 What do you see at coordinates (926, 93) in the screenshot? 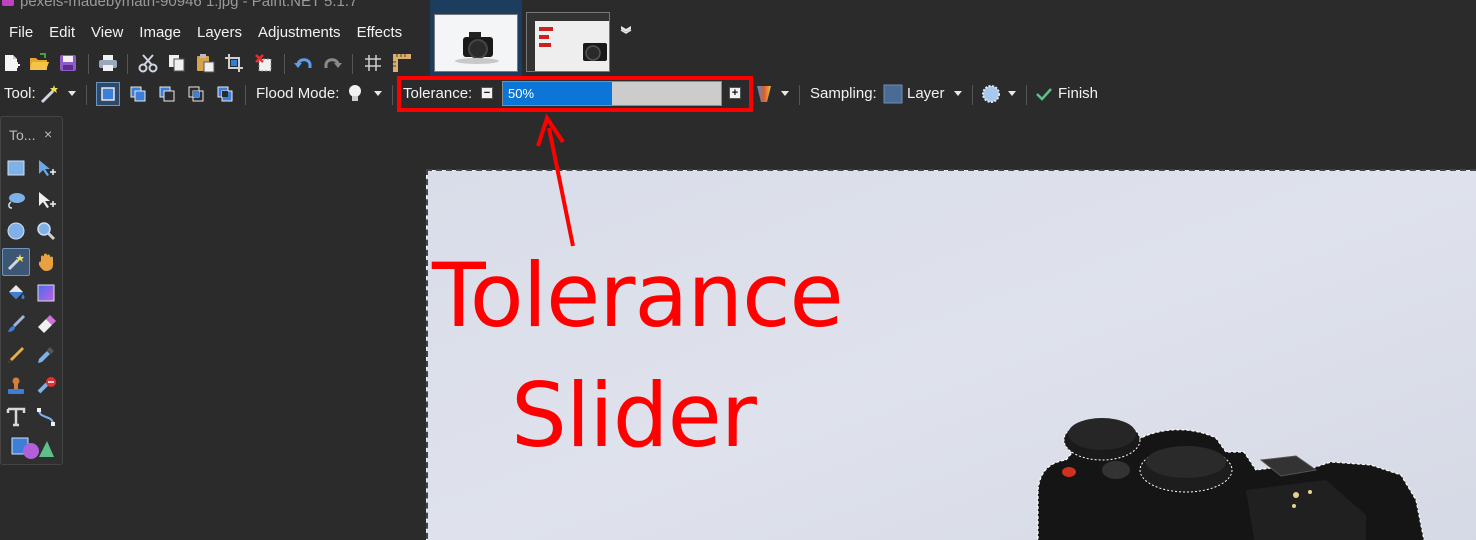
I see `sampling-value: Layer` at bounding box center [926, 93].